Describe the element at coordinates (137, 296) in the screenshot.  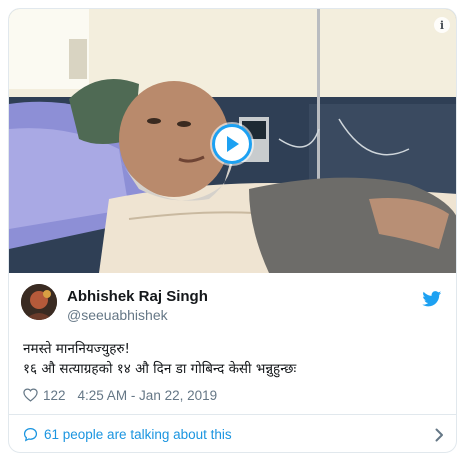
I see `author-name: Abhishek Raj Singh` at that location.